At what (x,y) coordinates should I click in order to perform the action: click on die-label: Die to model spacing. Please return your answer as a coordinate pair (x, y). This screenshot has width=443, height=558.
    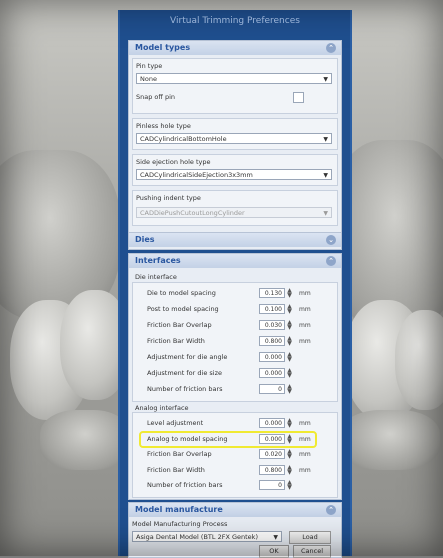
    Looking at the image, I should click on (181, 293).